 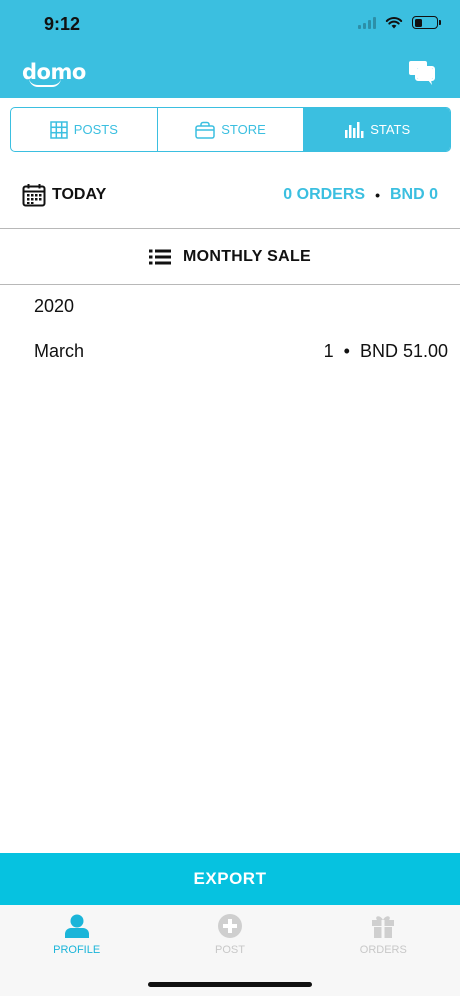 What do you see at coordinates (367, 22) in the screenshot?
I see `signal-icon` at bounding box center [367, 22].